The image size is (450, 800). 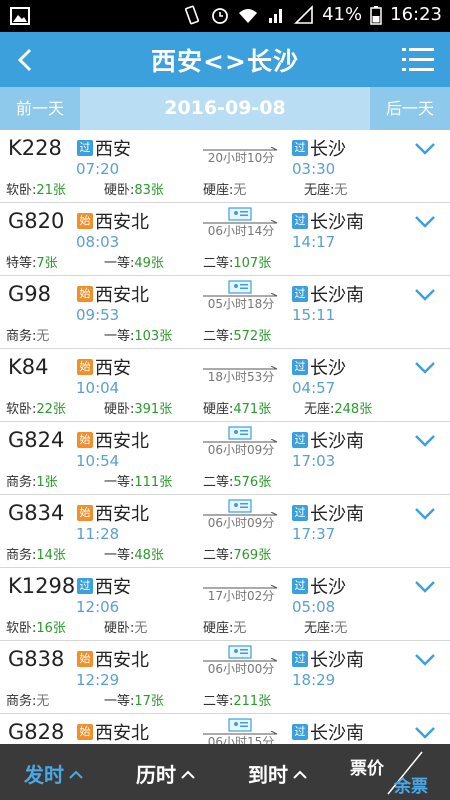 What do you see at coordinates (252, 482) in the screenshot?
I see `seat-count: 576张` at bounding box center [252, 482].